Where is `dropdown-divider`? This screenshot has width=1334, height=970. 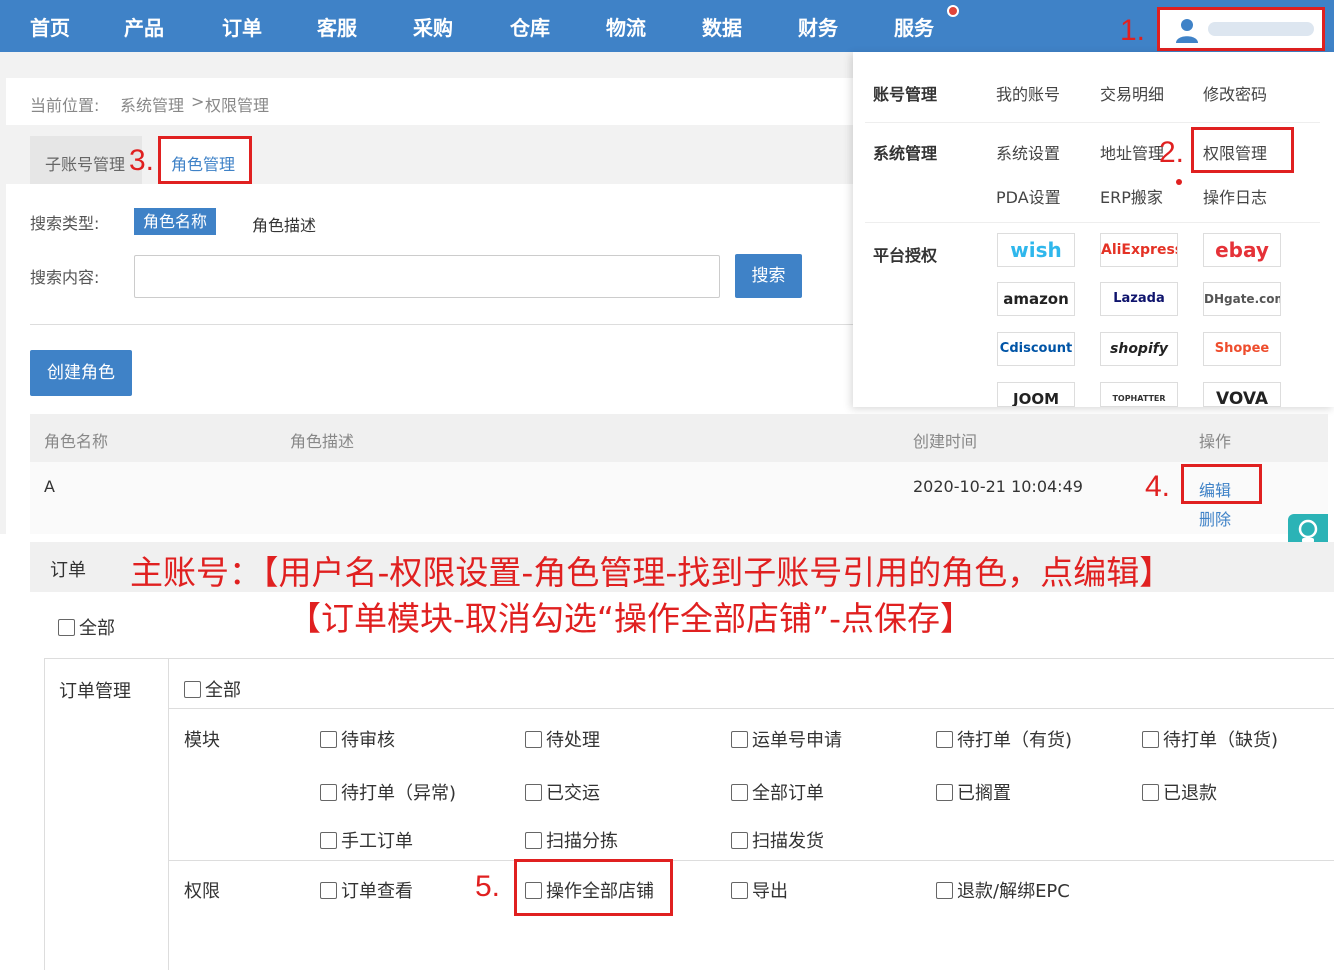
dropdown-divider is located at coordinates (1092, 222).